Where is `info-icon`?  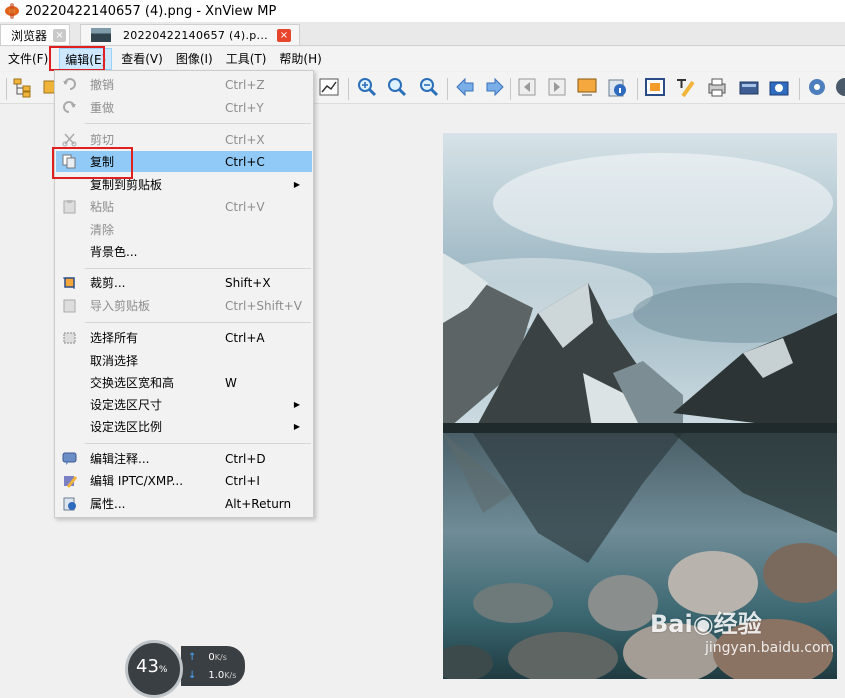
info-icon is located at coordinates (617, 87).